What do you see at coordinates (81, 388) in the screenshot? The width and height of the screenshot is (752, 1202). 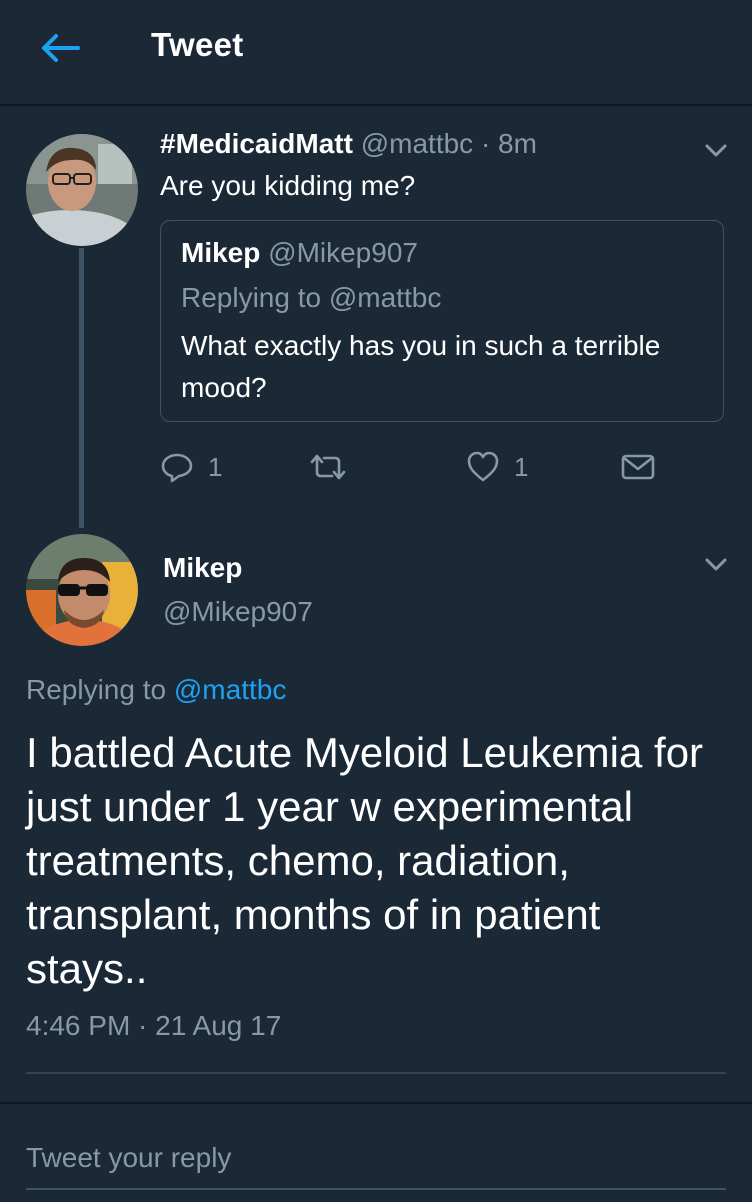 I see `thread-connector-line` at bounding box center [81, 388].